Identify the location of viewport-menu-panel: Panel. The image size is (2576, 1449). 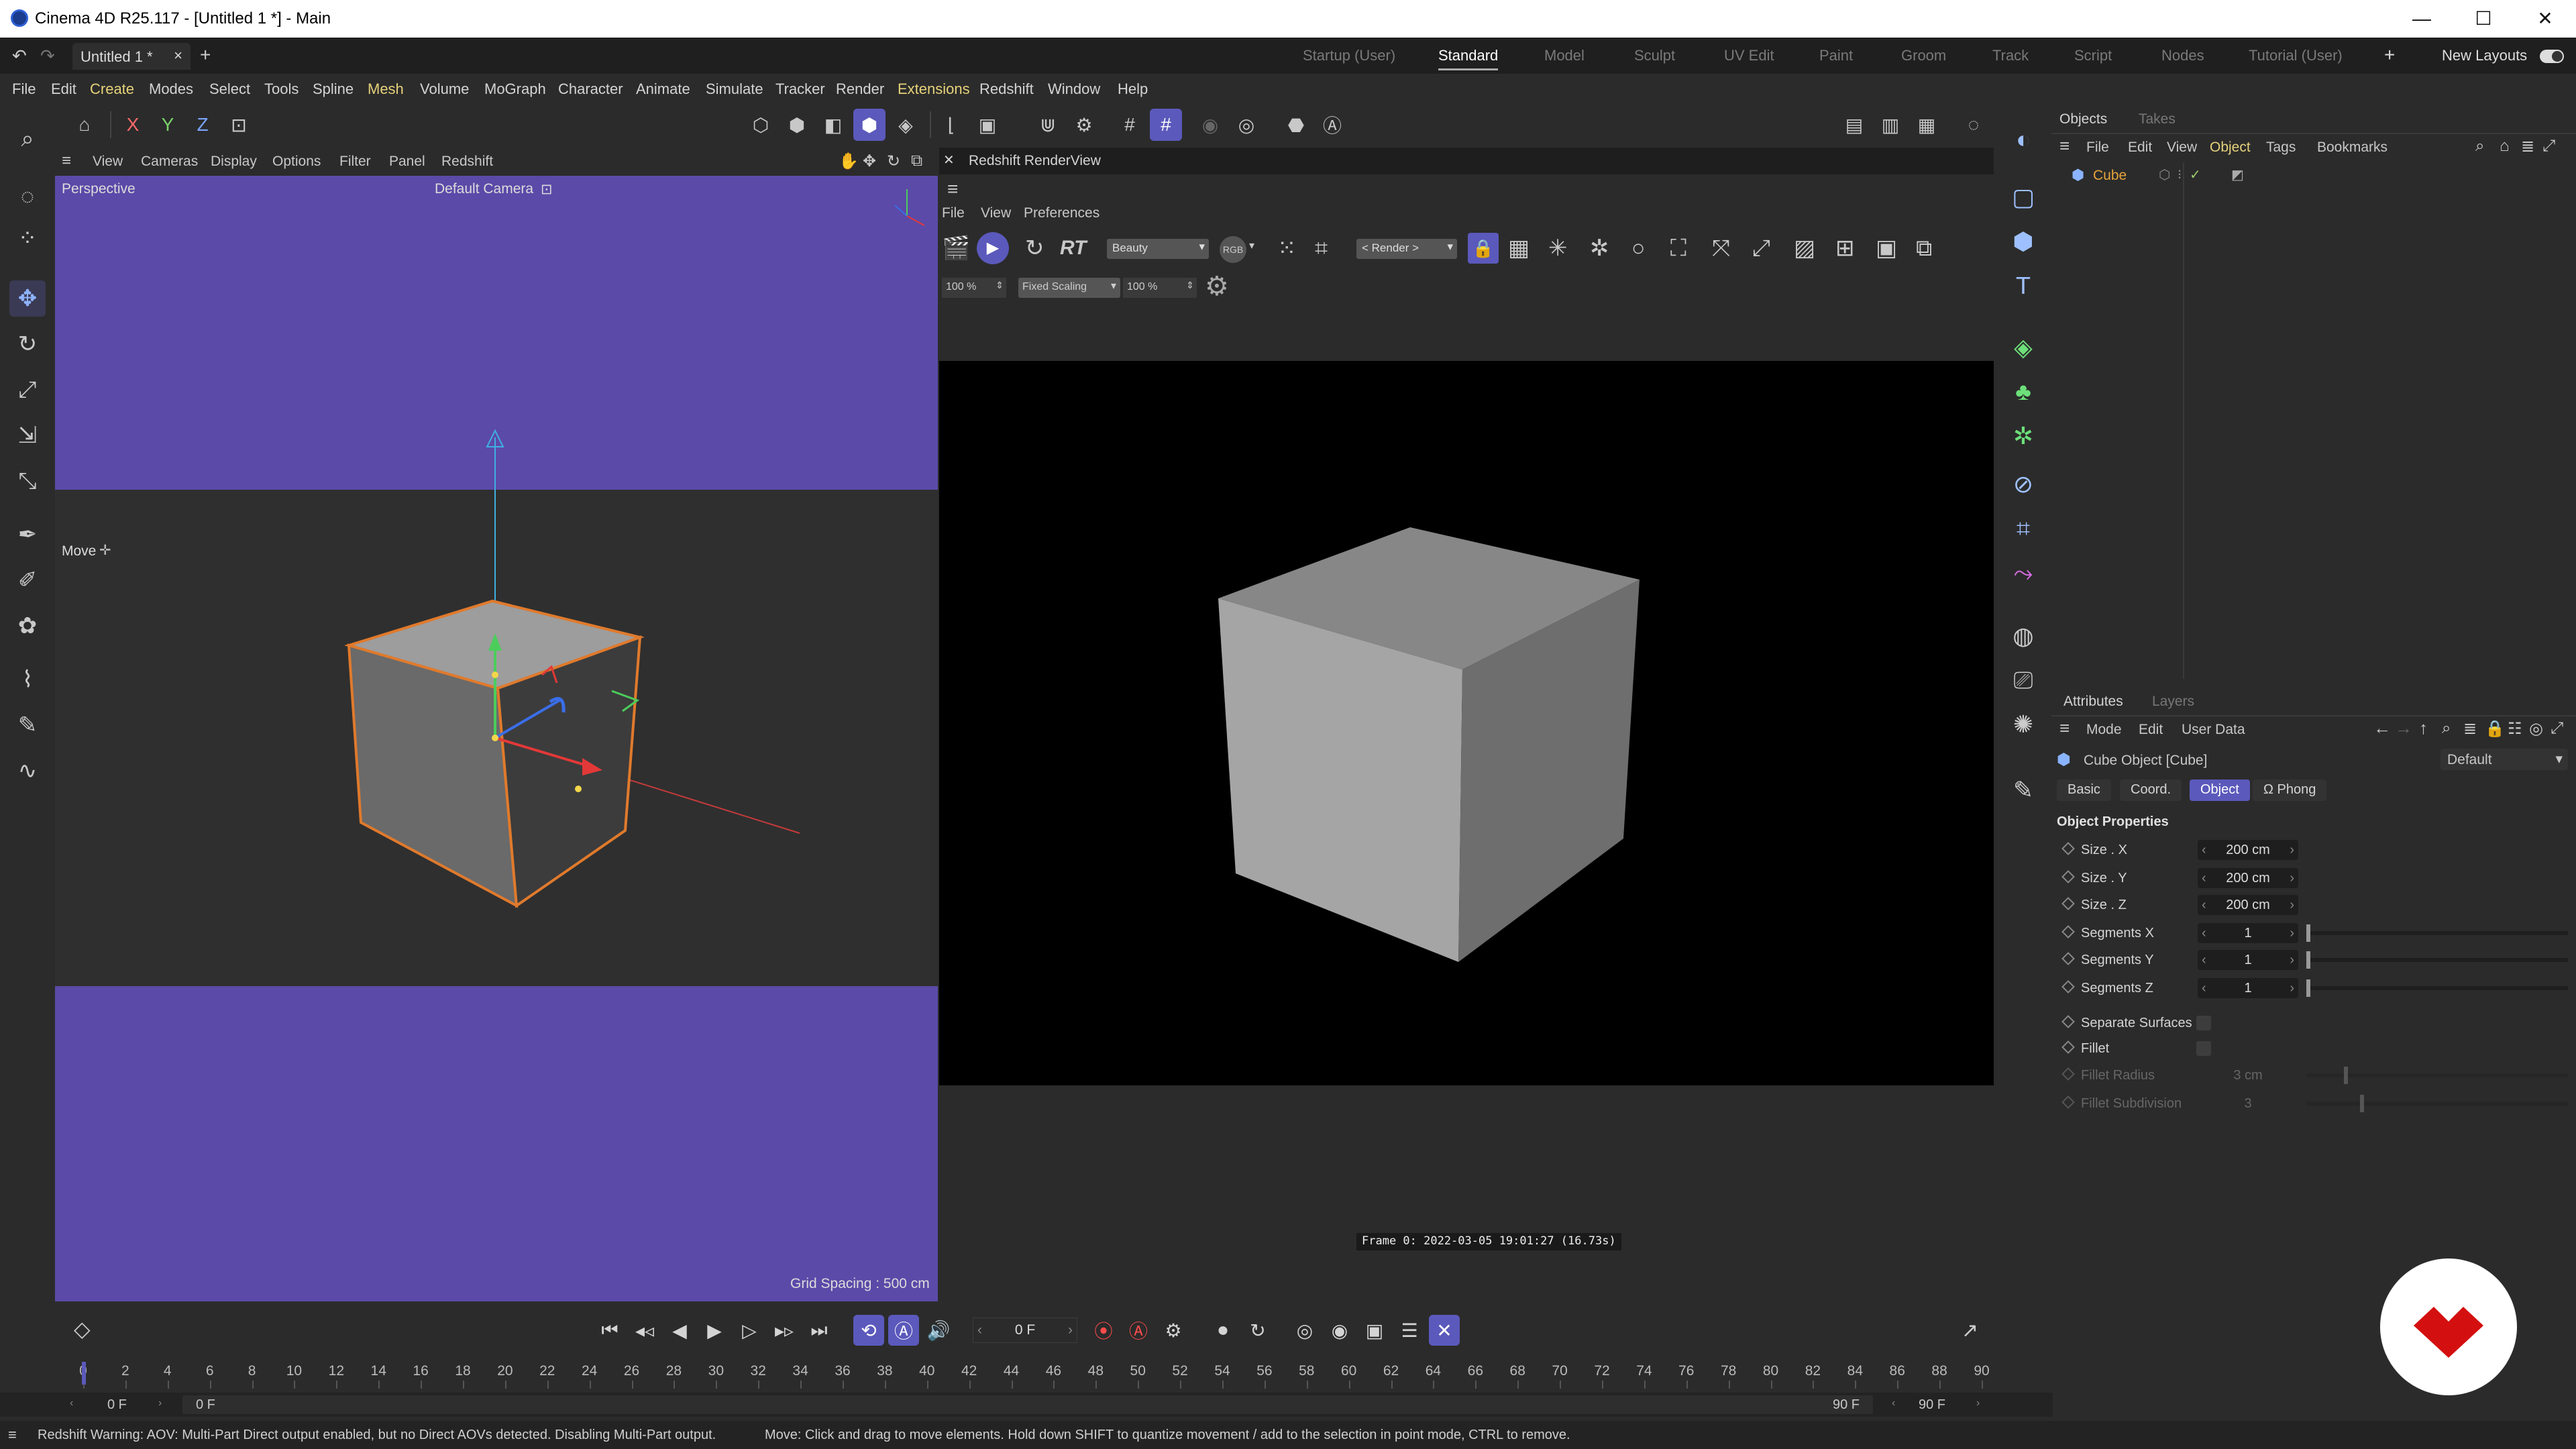
(407, 162).